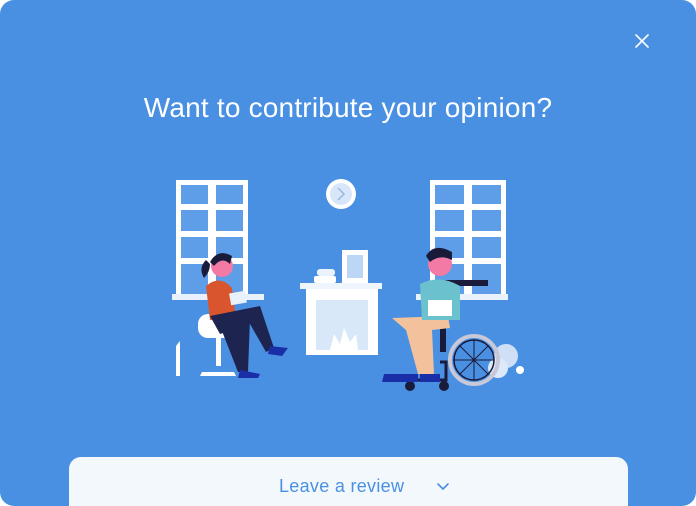  Describe the element at coordinates (341, 194) in the screenshot. I see `clock-icon` at that location.